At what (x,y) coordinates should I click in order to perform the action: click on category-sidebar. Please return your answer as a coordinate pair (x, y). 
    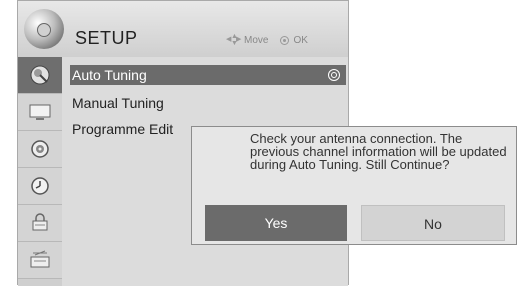
    Looking at the image, I should click on (40, 171).